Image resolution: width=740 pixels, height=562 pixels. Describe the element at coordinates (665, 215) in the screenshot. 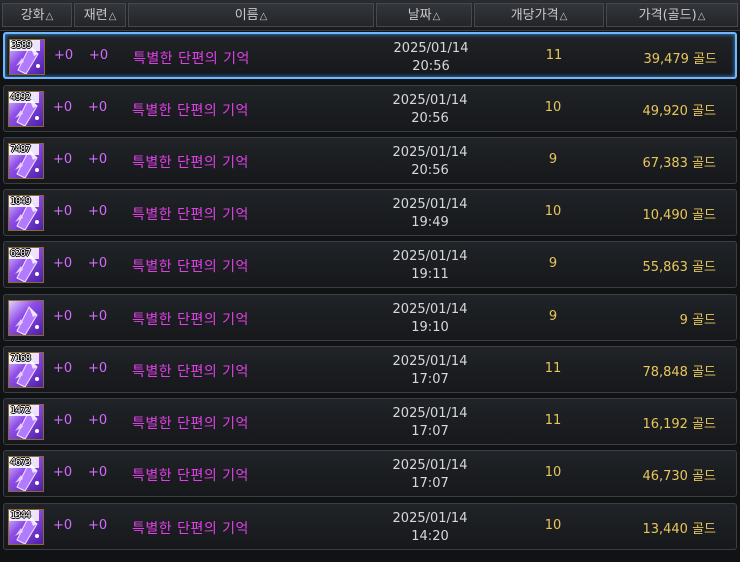

I see `price-value: 10,490` at that location.